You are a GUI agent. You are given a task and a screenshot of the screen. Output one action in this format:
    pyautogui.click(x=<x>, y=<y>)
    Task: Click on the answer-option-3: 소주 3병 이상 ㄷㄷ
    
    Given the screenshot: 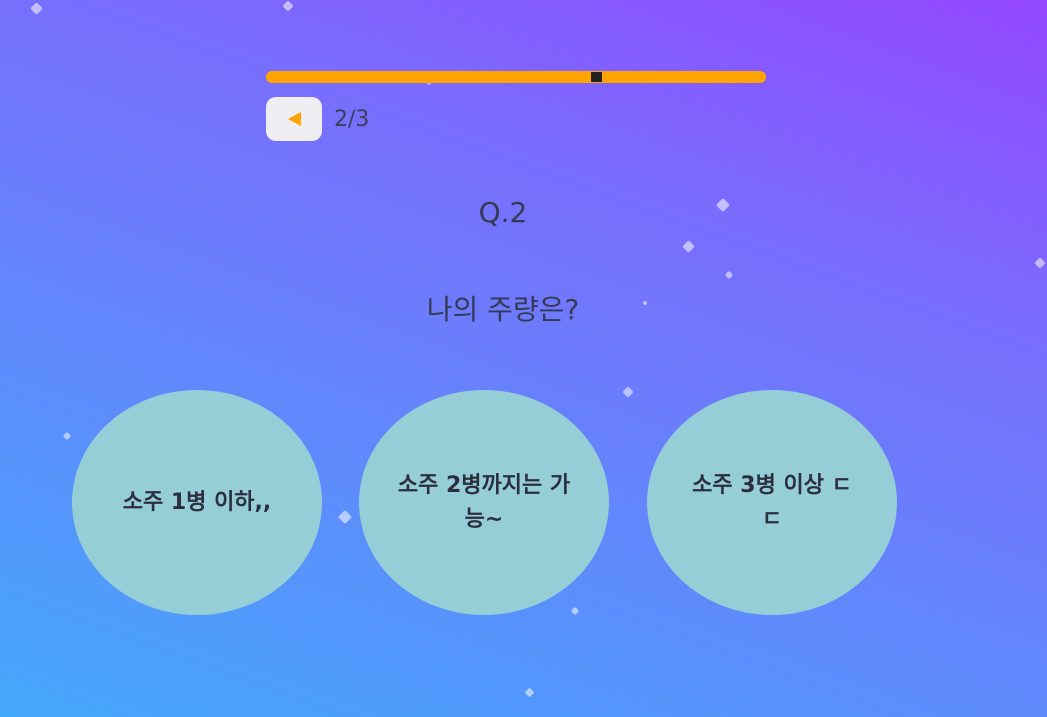 What is the action you would take?
    pyautogui.click(x=772, y=502)
    